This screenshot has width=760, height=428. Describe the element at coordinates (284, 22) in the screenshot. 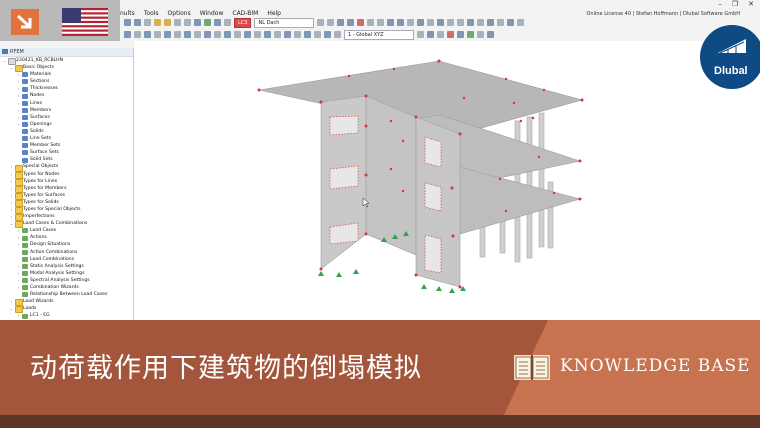

I see `loadcase-name-select: NL Dach` at that location.